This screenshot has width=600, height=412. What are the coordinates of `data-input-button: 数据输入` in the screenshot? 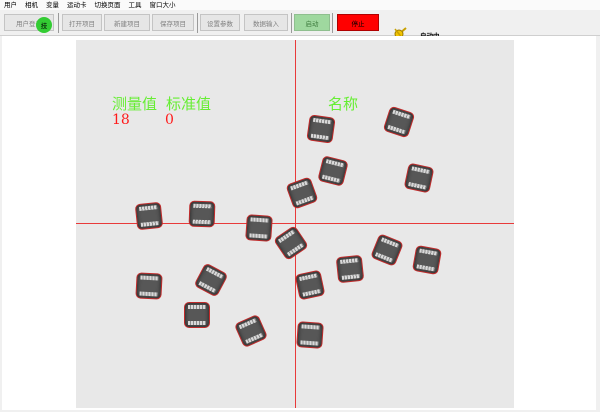 It's located at (266, 22).